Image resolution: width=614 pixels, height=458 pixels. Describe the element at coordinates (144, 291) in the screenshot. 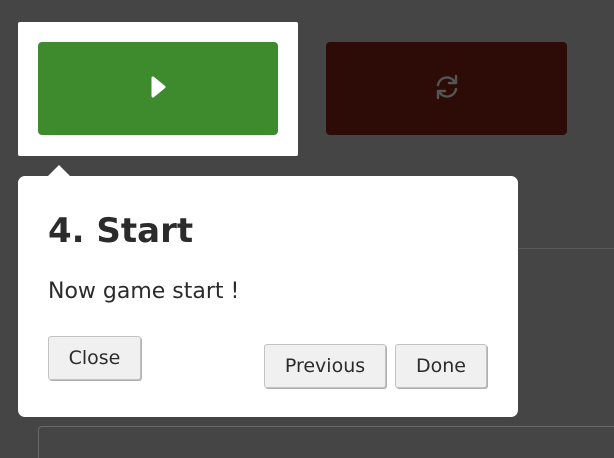

I see `popover-description: Now game start !` at that location.